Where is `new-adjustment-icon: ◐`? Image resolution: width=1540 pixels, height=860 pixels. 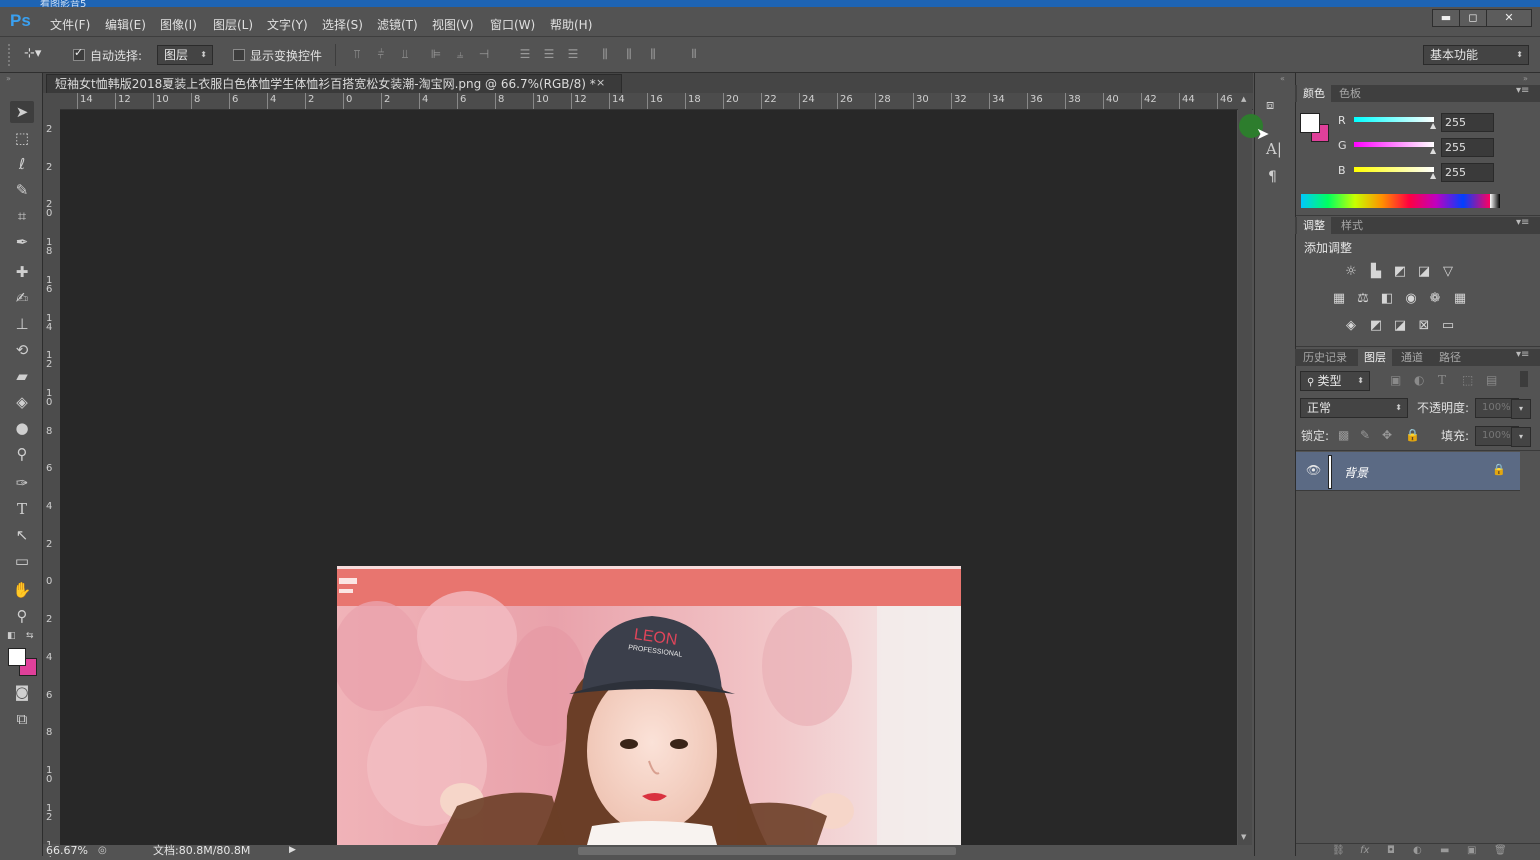 new-adjustment-icon: ◐ is located at coordinates (1417, 850).